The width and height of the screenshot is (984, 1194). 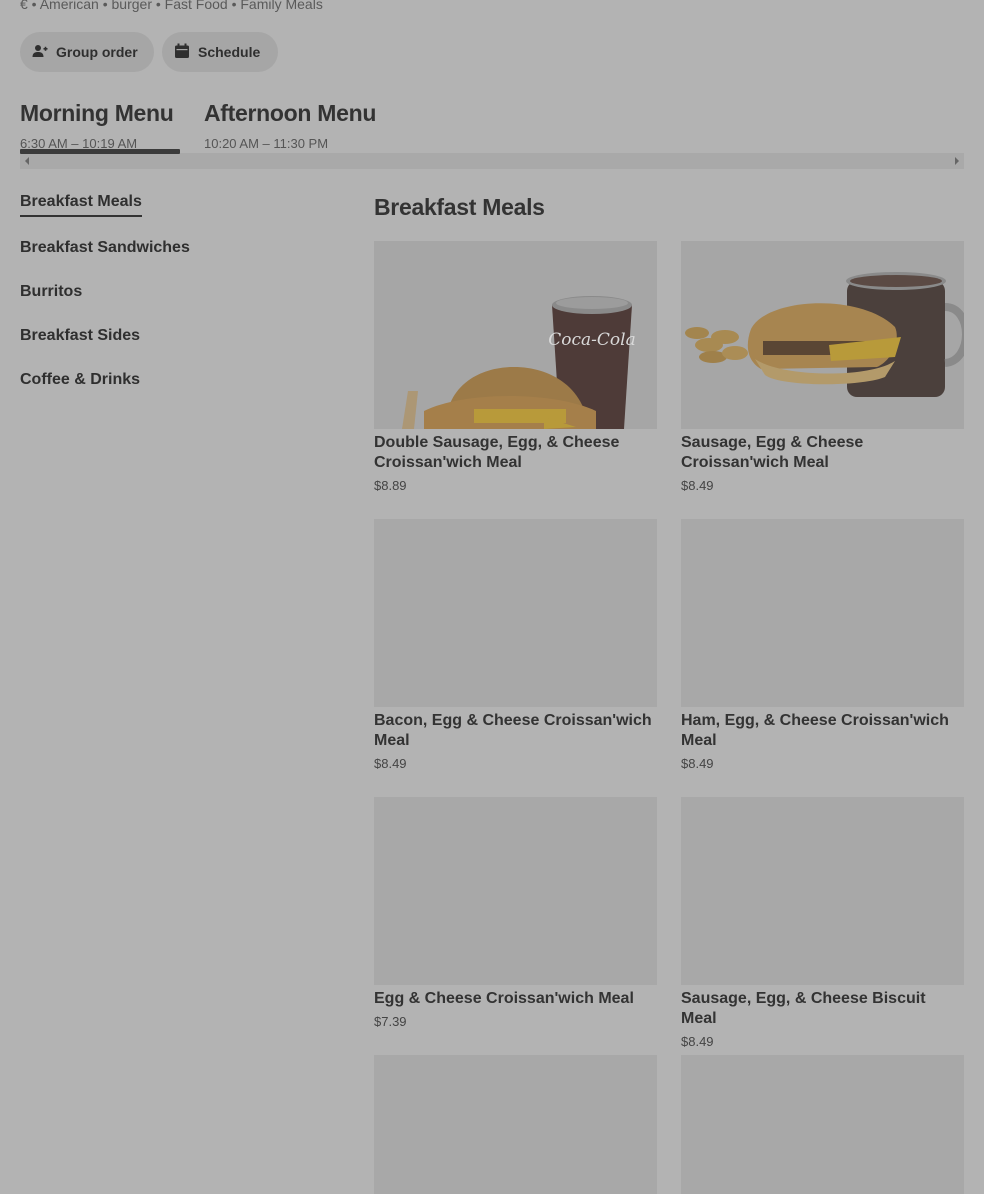 I want to click on cup-logo: Coca-Cola, so click(x=591, y=340).